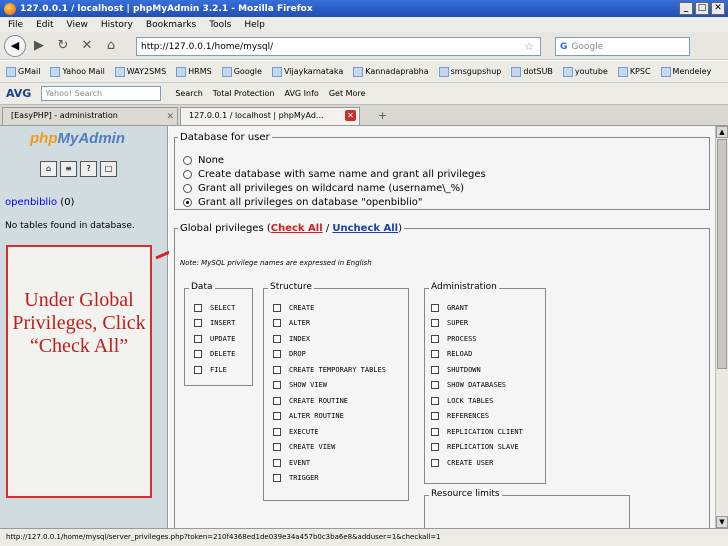 Image resolution: width=728 pixels, height=546 pixels. What do you see at coordinates (718, 8) in the screenshot?
I see `close-window-button: ✕` at bounding box center [718, 8].